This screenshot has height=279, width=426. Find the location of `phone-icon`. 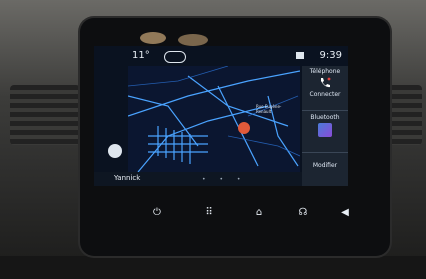

phone-icon is located at coordinates (326, 82).